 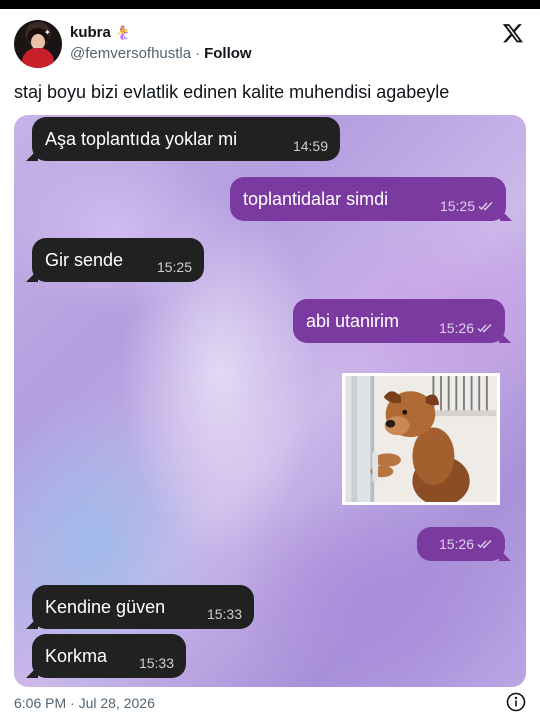 What do you see at coordinates (270, 45) in the screenshot?
I see `tweet-header: ✦ kubra 🧜‍♀️ @femversofhustla · Follow` at bounding box center [270, 45].